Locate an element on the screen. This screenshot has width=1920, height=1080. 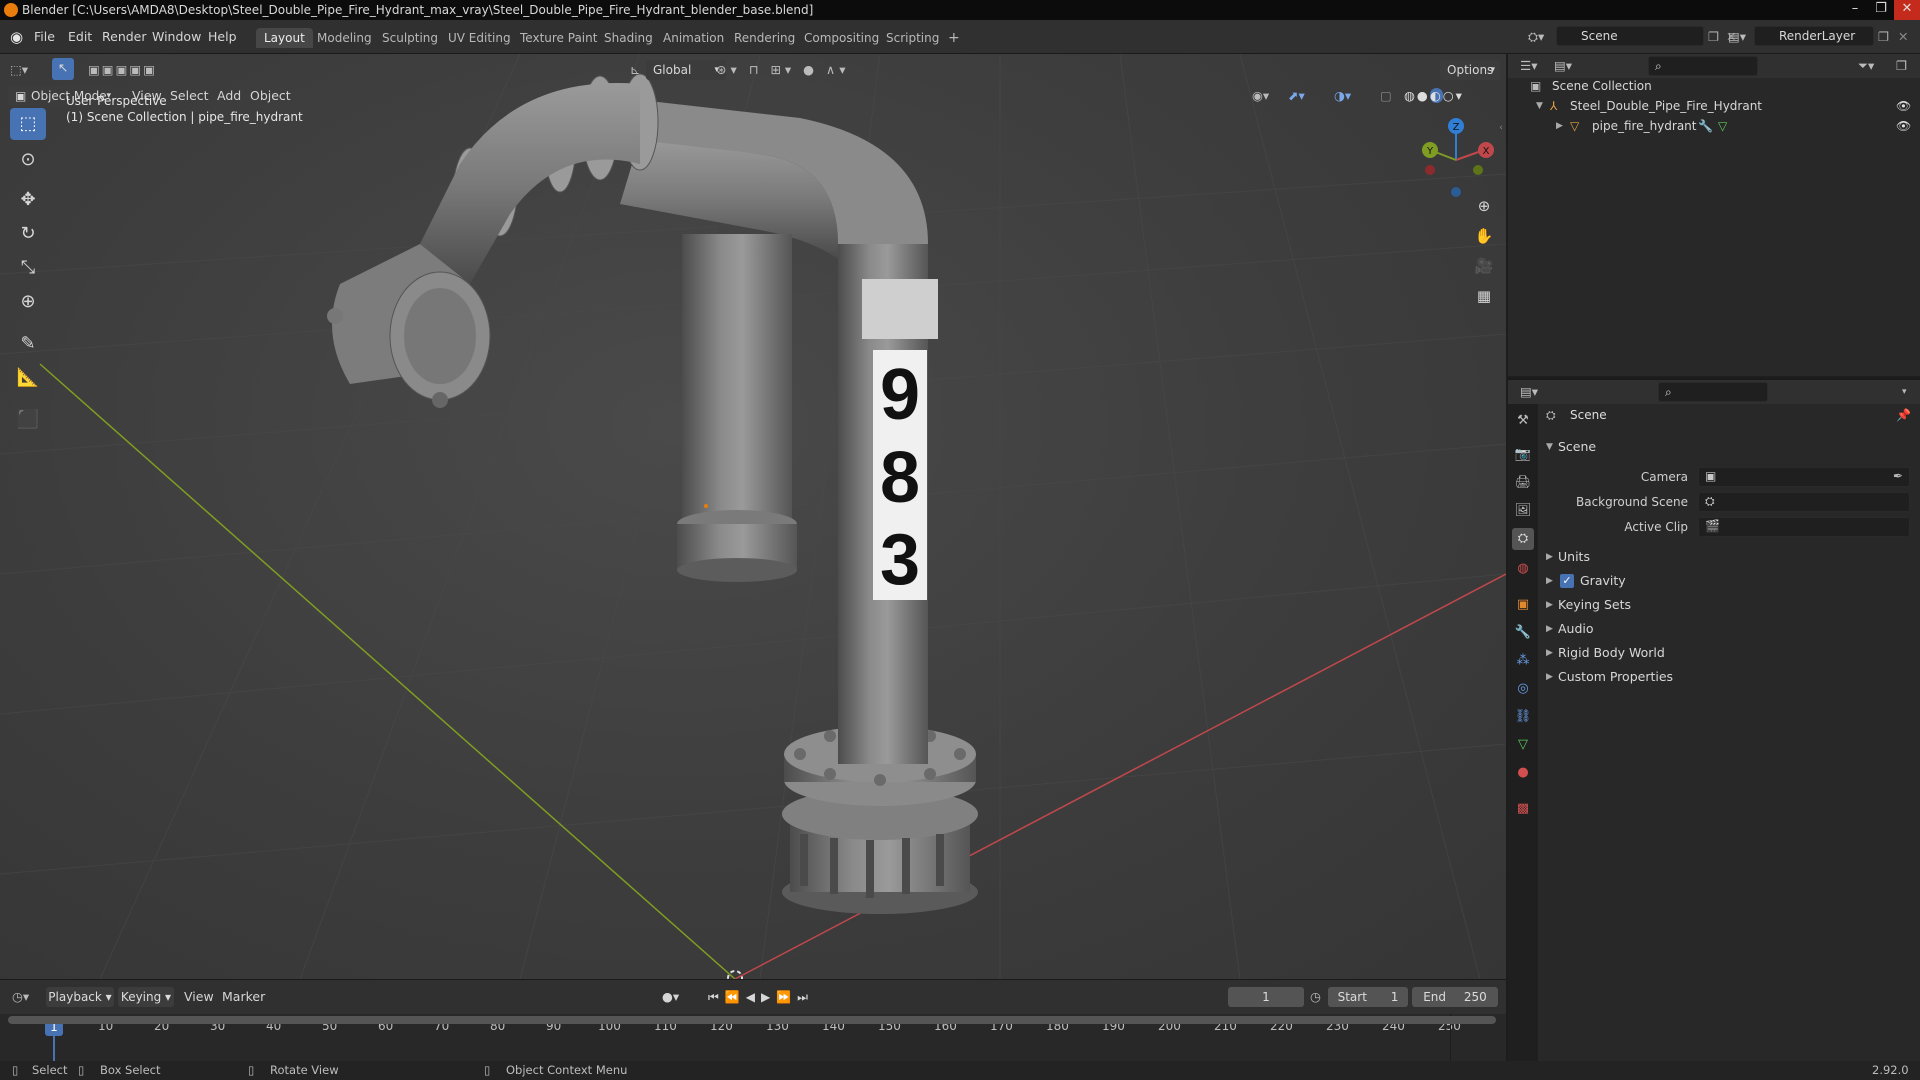
viewport-menu-add: Add is located at coordinates (229, 96).